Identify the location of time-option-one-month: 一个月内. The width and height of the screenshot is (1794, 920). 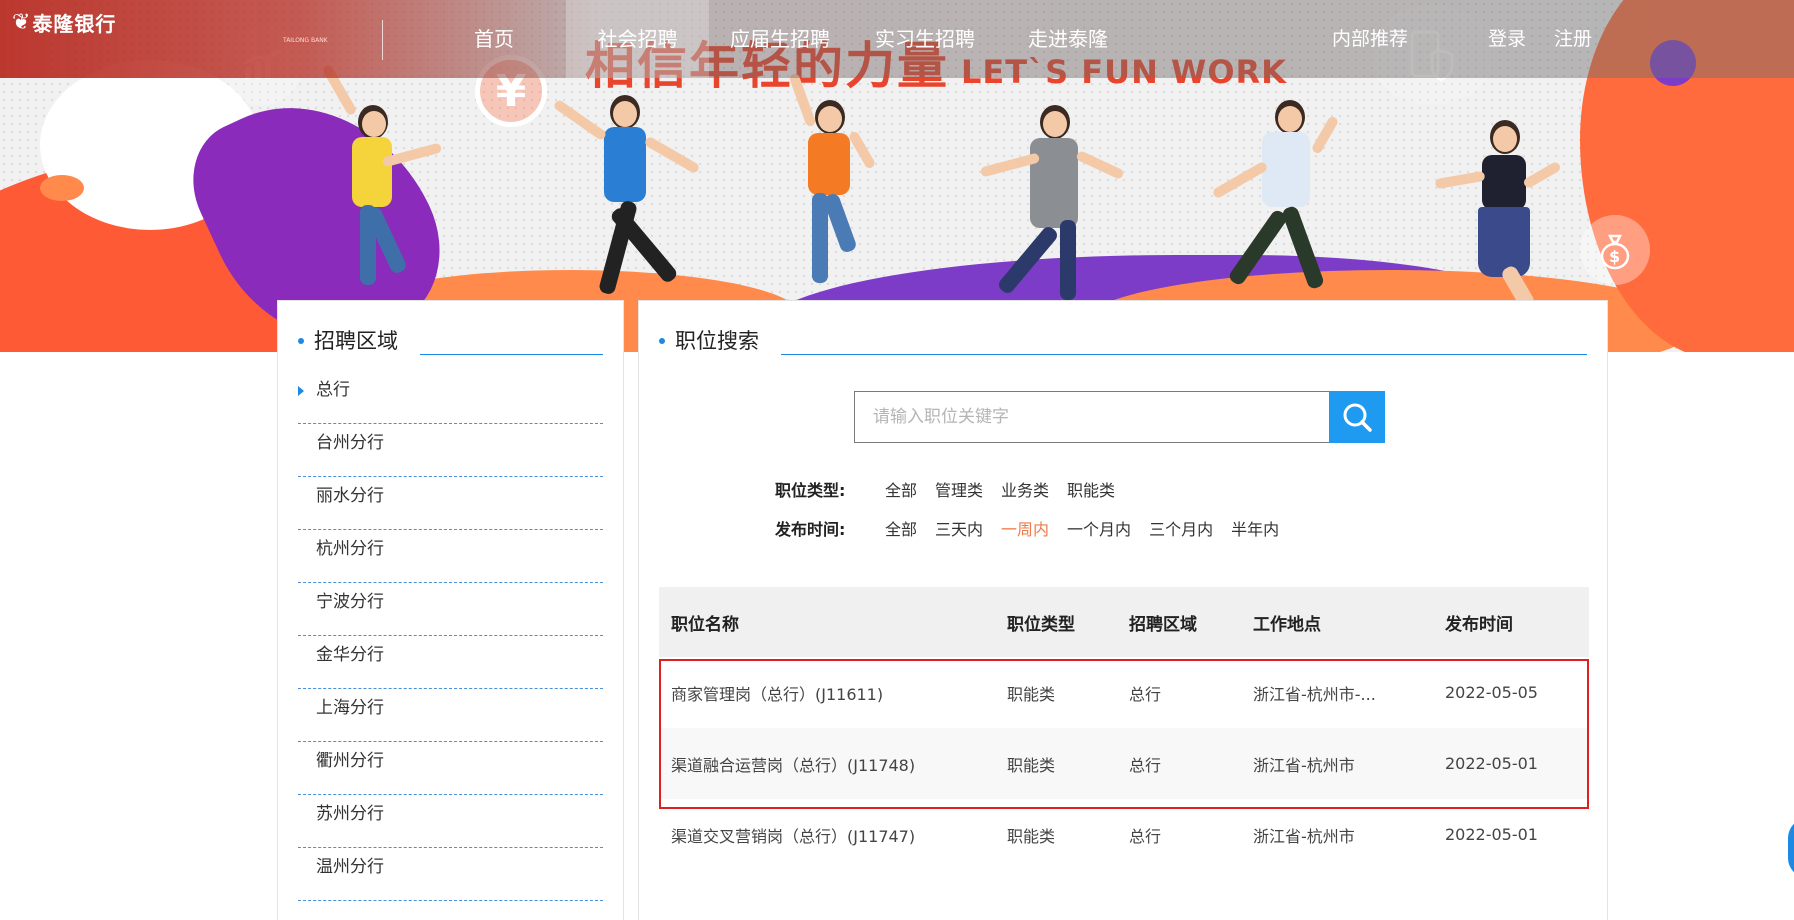
(1099, 528).